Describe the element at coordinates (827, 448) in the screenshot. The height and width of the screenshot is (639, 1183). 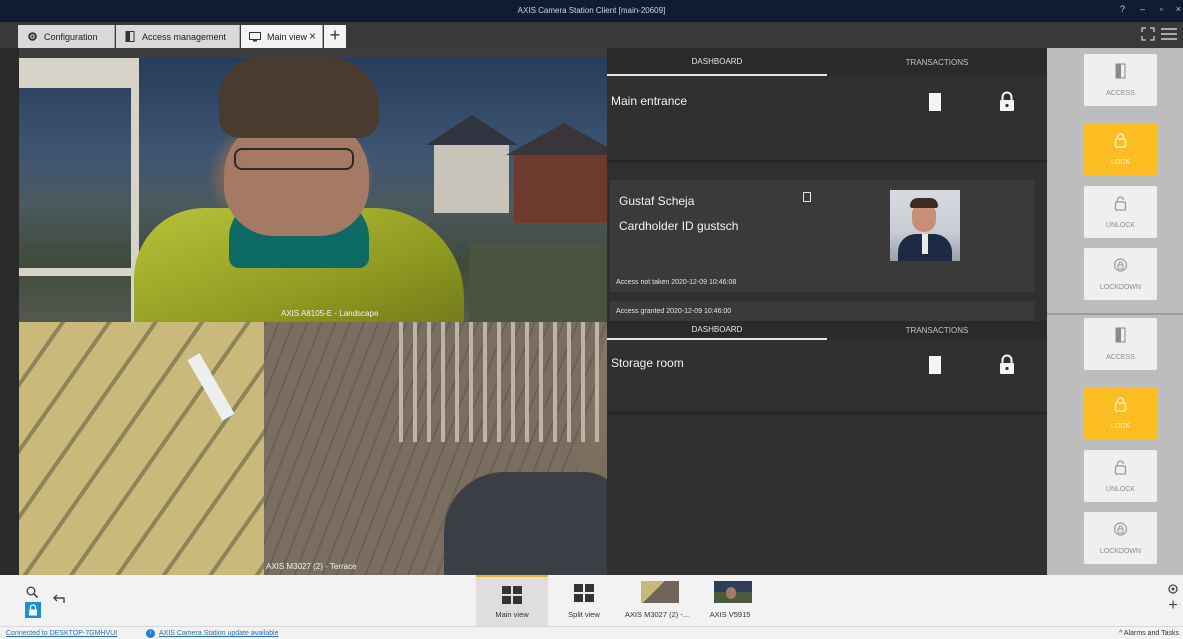
I see `door-panel-storage-room: DASHBOARD TRANSACTIONS Storage room` at that location.